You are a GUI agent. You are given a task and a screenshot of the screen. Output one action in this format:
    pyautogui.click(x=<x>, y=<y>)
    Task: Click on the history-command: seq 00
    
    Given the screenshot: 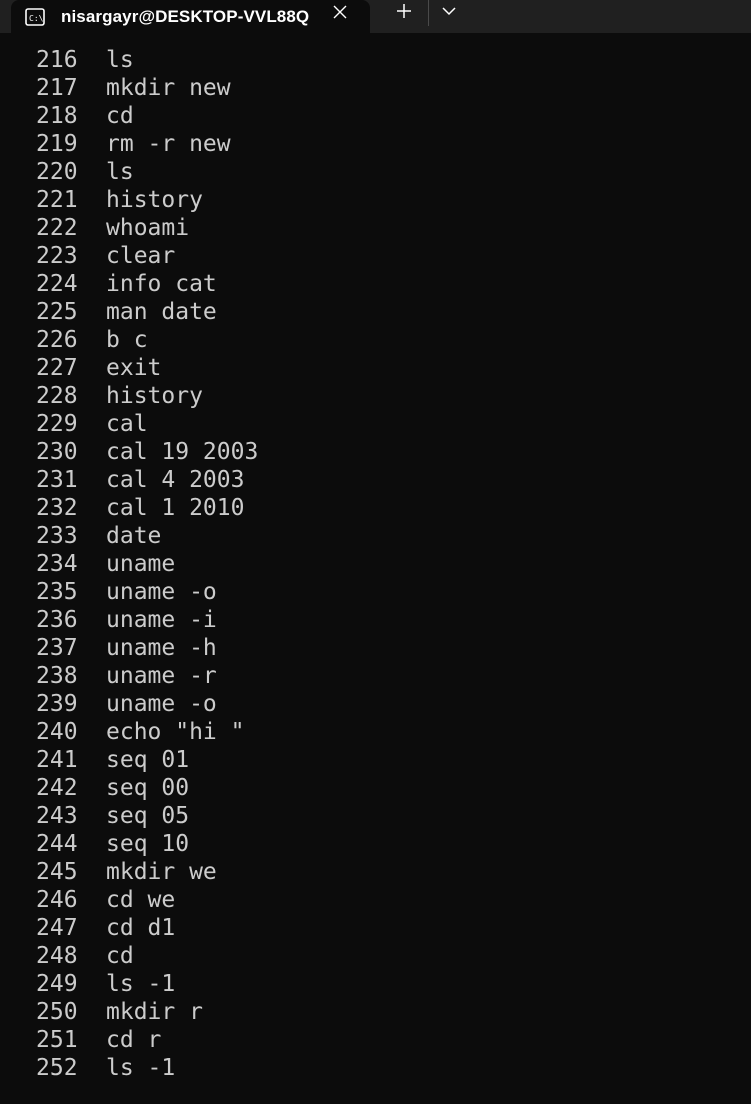 What is the action you would take?
    pyautogui.click(x=148, y=788)
    